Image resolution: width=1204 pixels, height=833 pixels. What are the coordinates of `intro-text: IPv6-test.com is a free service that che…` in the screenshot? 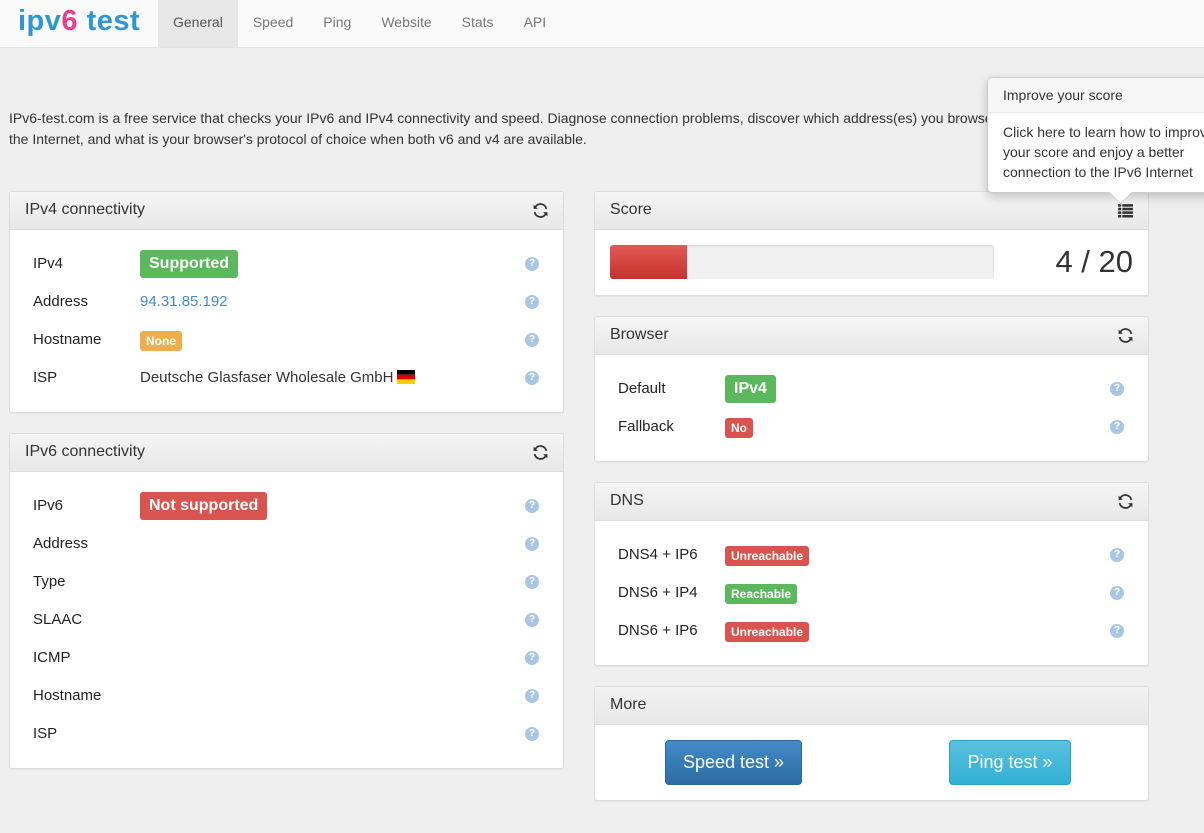 It's located at (501, 128).